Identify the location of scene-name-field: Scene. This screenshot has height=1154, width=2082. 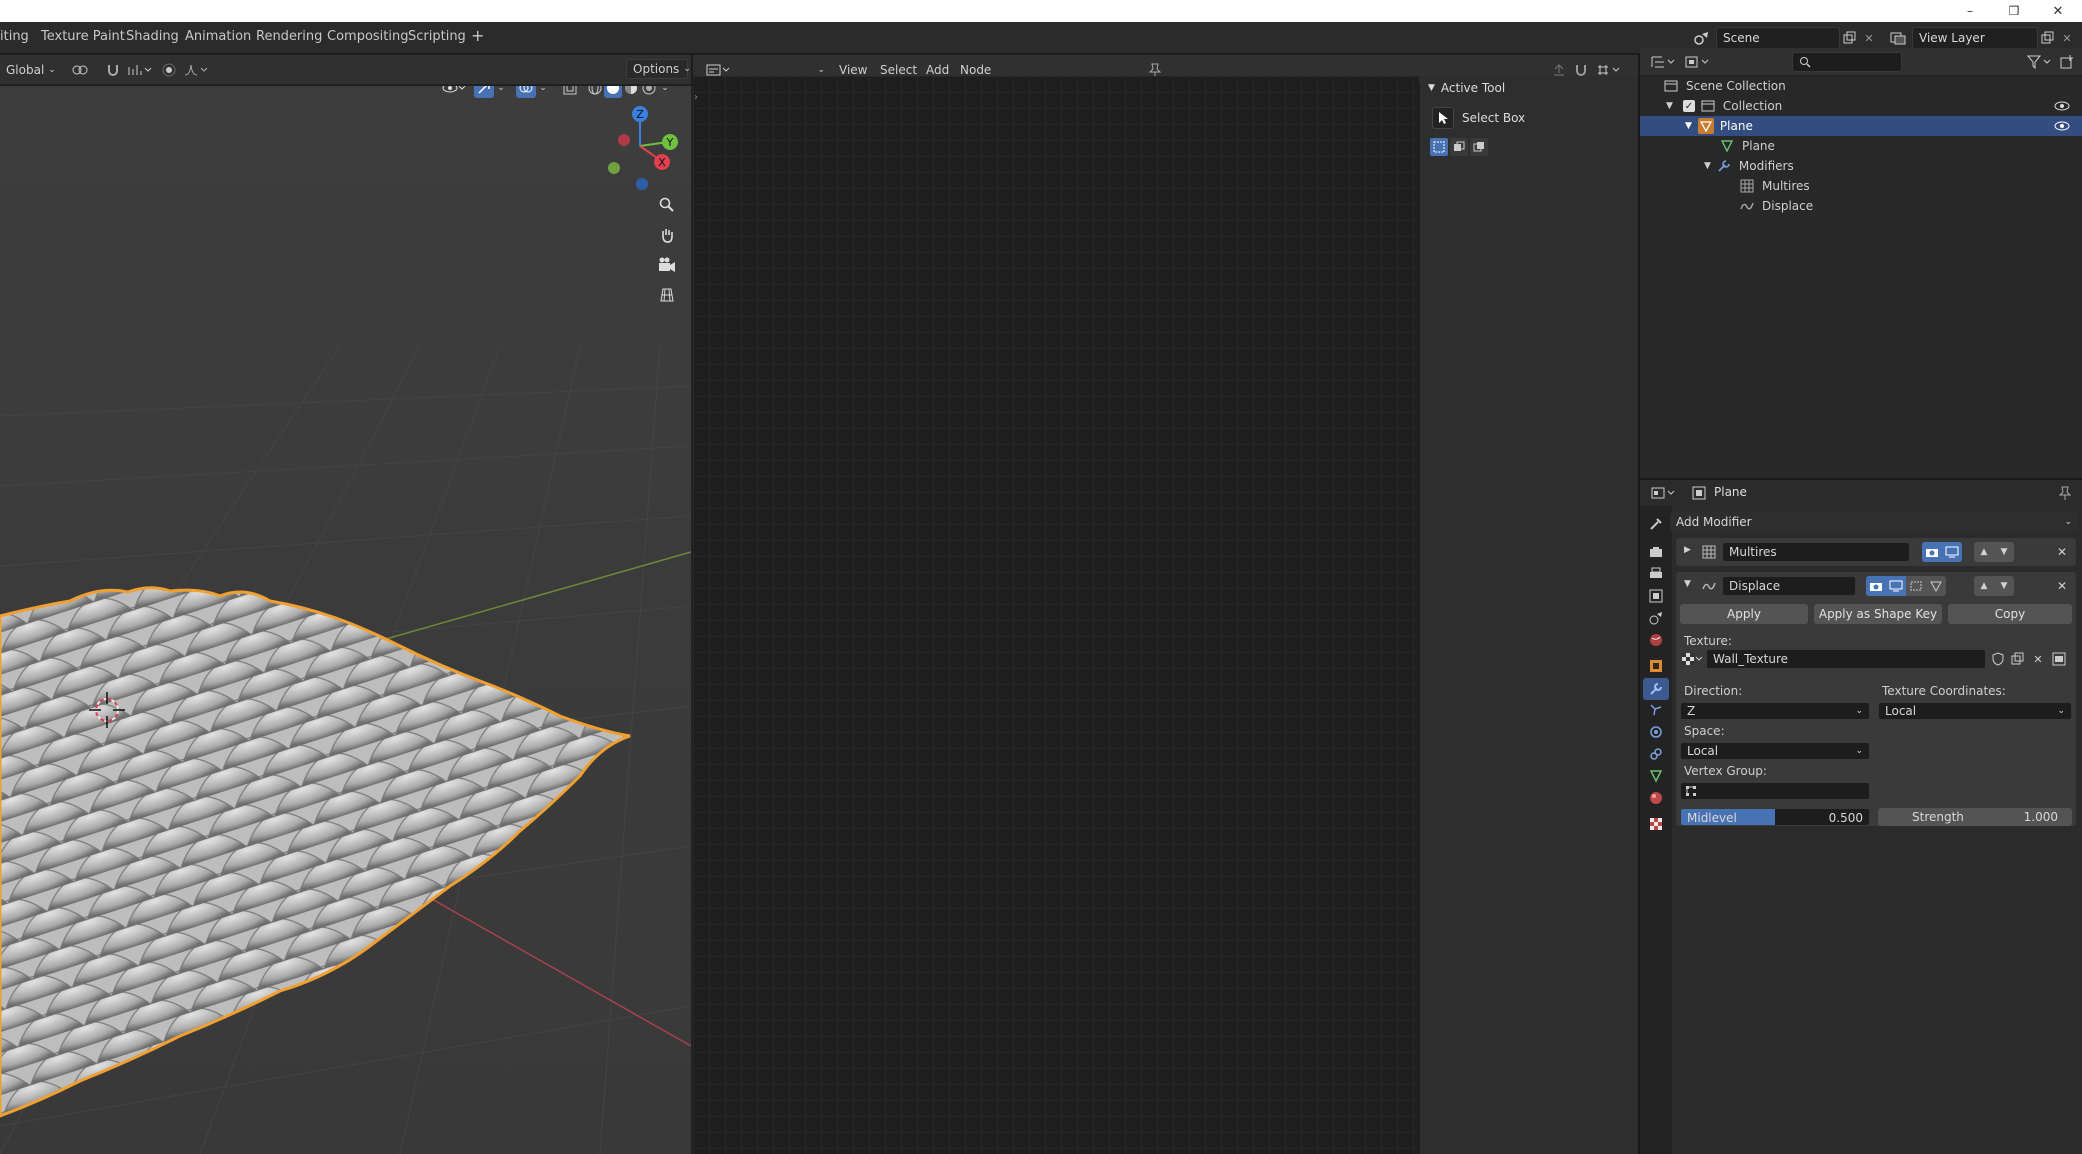
(1778, 38).